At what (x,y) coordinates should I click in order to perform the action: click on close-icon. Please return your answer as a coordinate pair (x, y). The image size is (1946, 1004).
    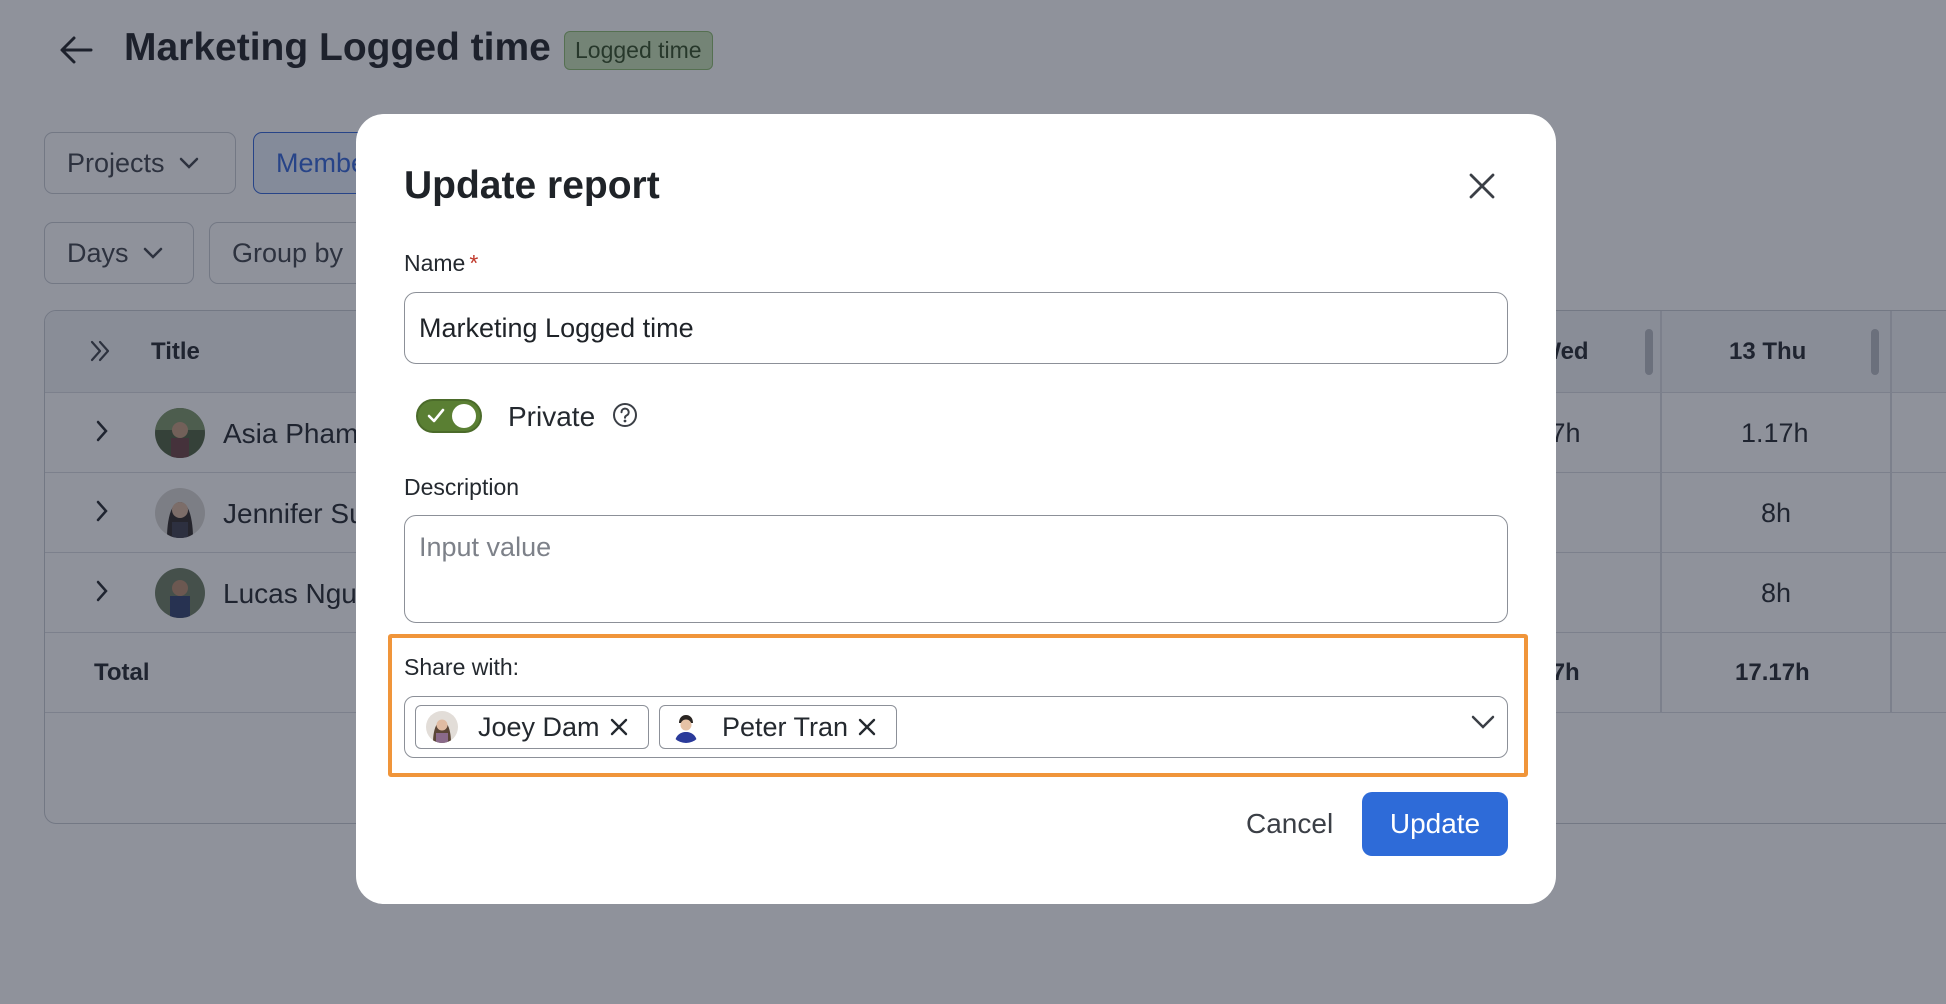
    Looking at the image, I should click on (1482, 186).